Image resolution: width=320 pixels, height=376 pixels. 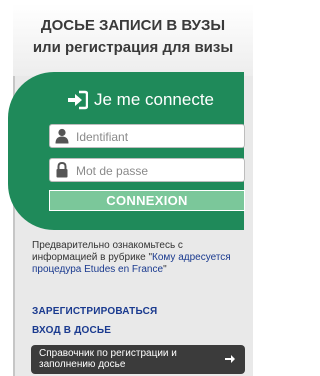 I want to click on login-heading-text: Je me connecte, so click(x=154, y=99).